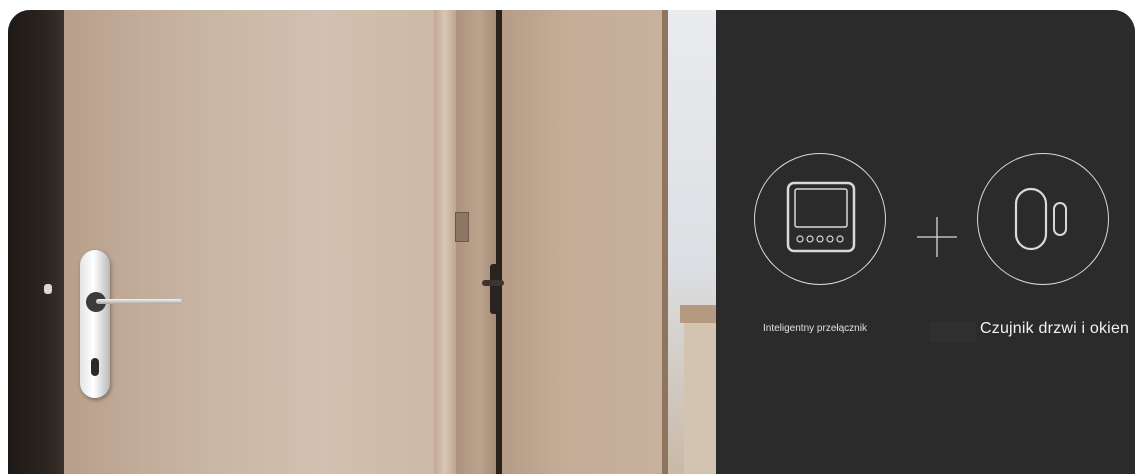 This screenshot has height=474, width=1135. Describe the element at coordinates (937, 237) in the screenshot. I see `plus-icon` at that location.